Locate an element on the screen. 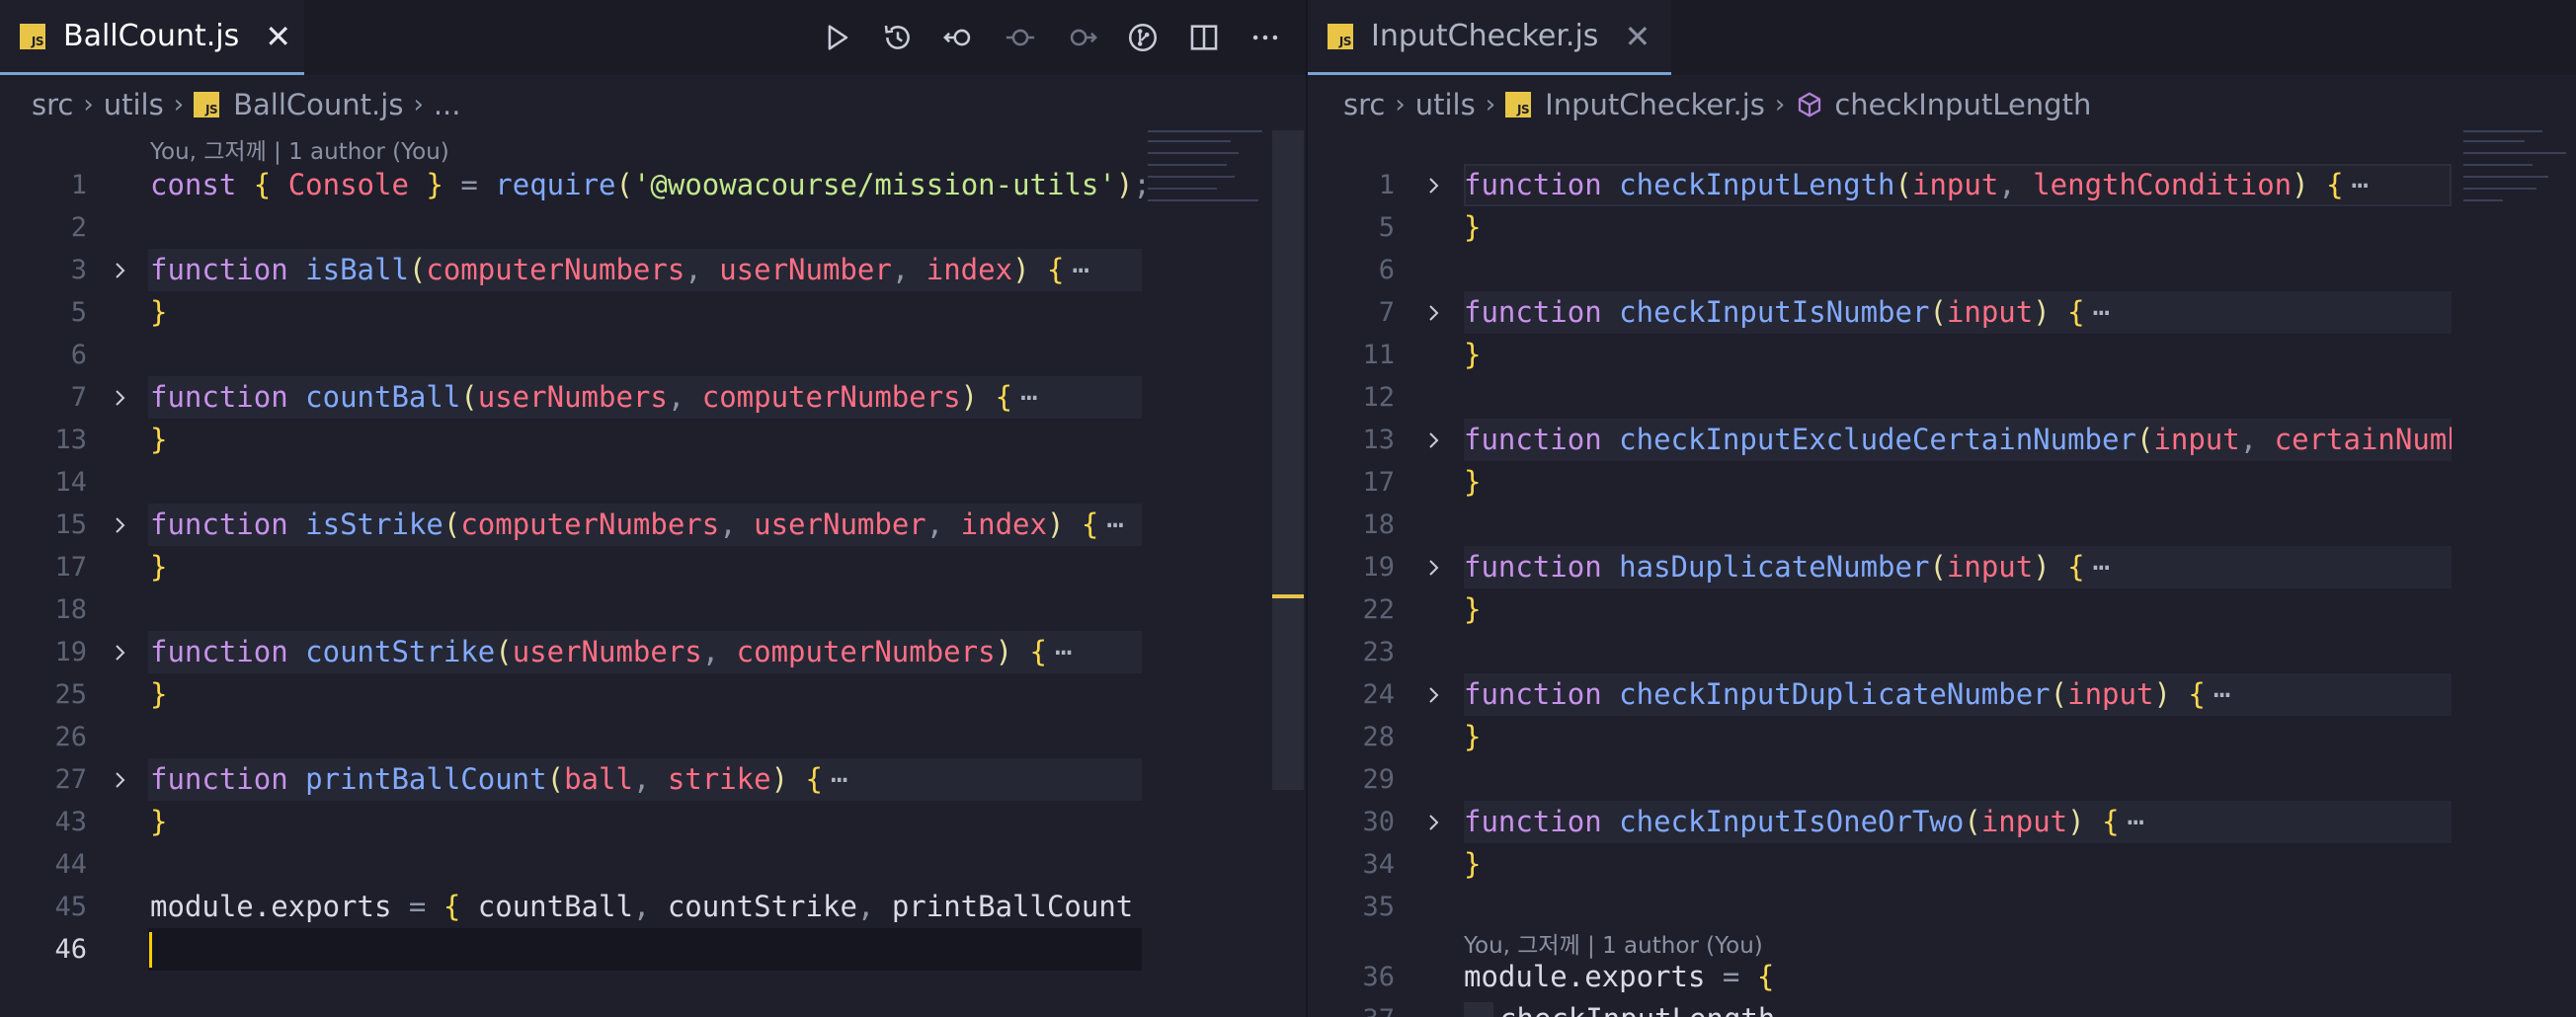 The height and width of the screenshot is (1017, 2576). code-text: function printBallCount(ball, strike) {⋯ is located at coordinates (499, 779).